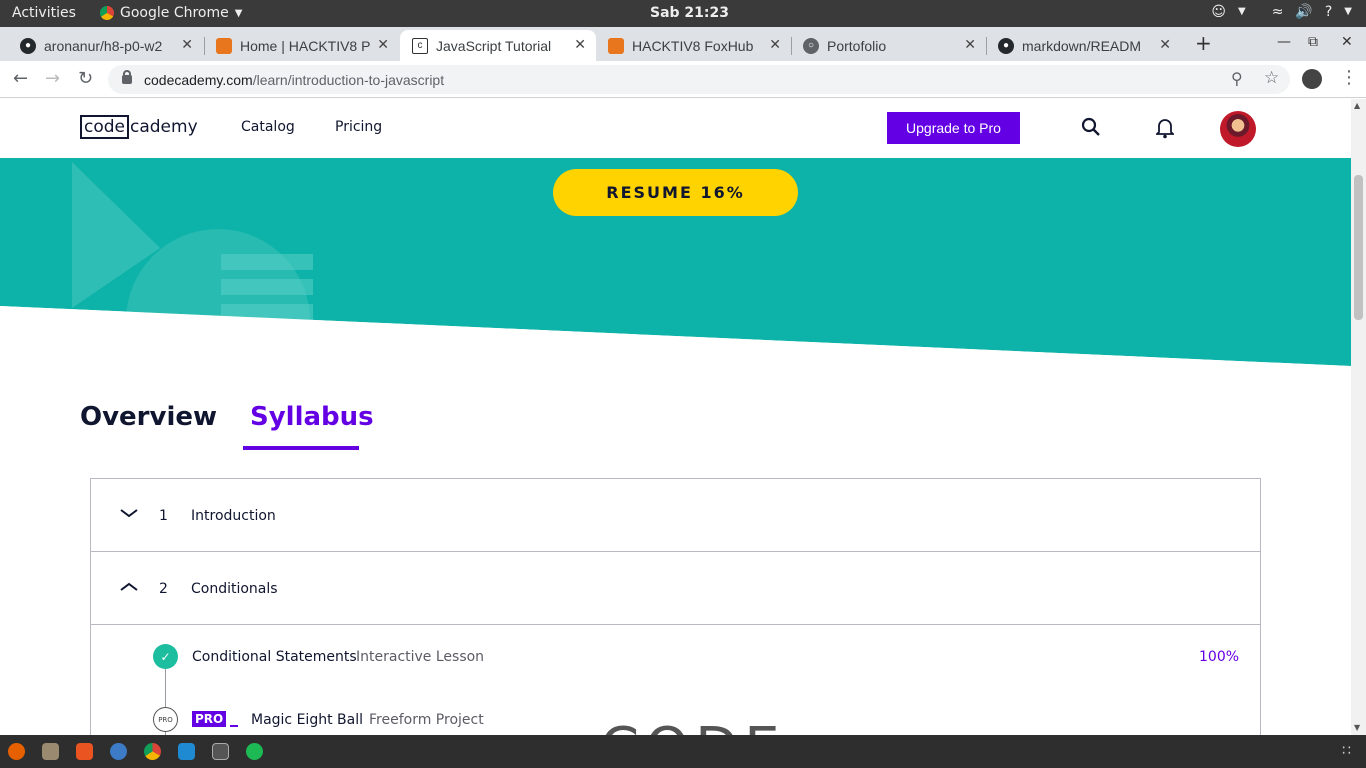 The height and width of the screenshot is (768, 1366). Describe the element at coordinates (307, 720) in the screenshot. I see `lesson-title: Magic Eight Ball` at that location.